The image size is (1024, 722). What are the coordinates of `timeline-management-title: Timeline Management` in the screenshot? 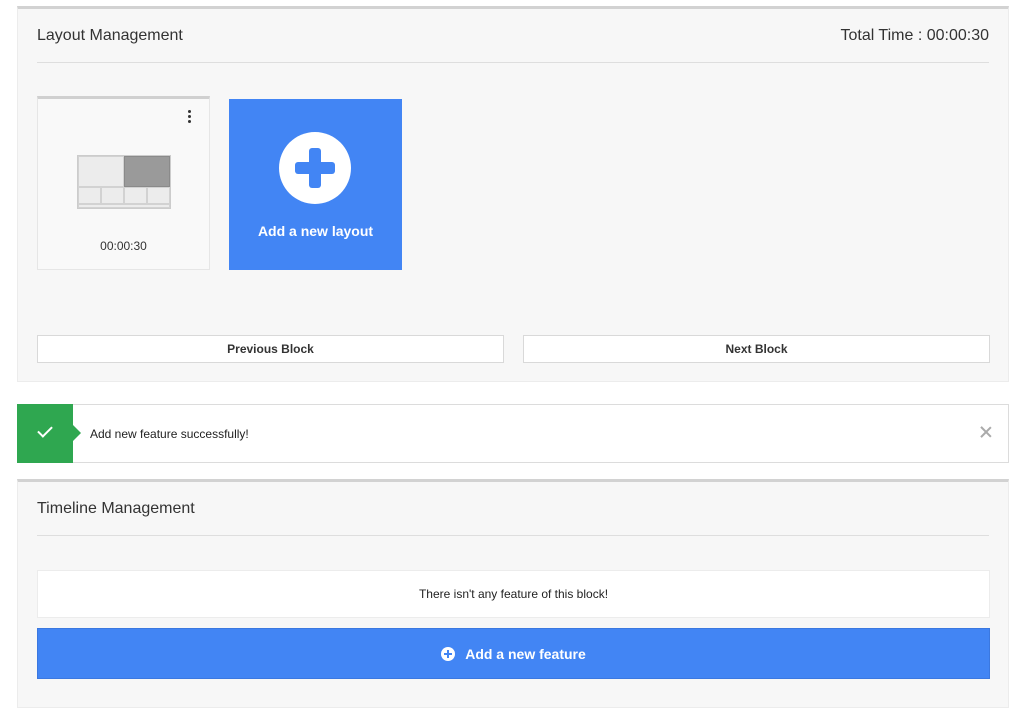 It's located at (116, 508).